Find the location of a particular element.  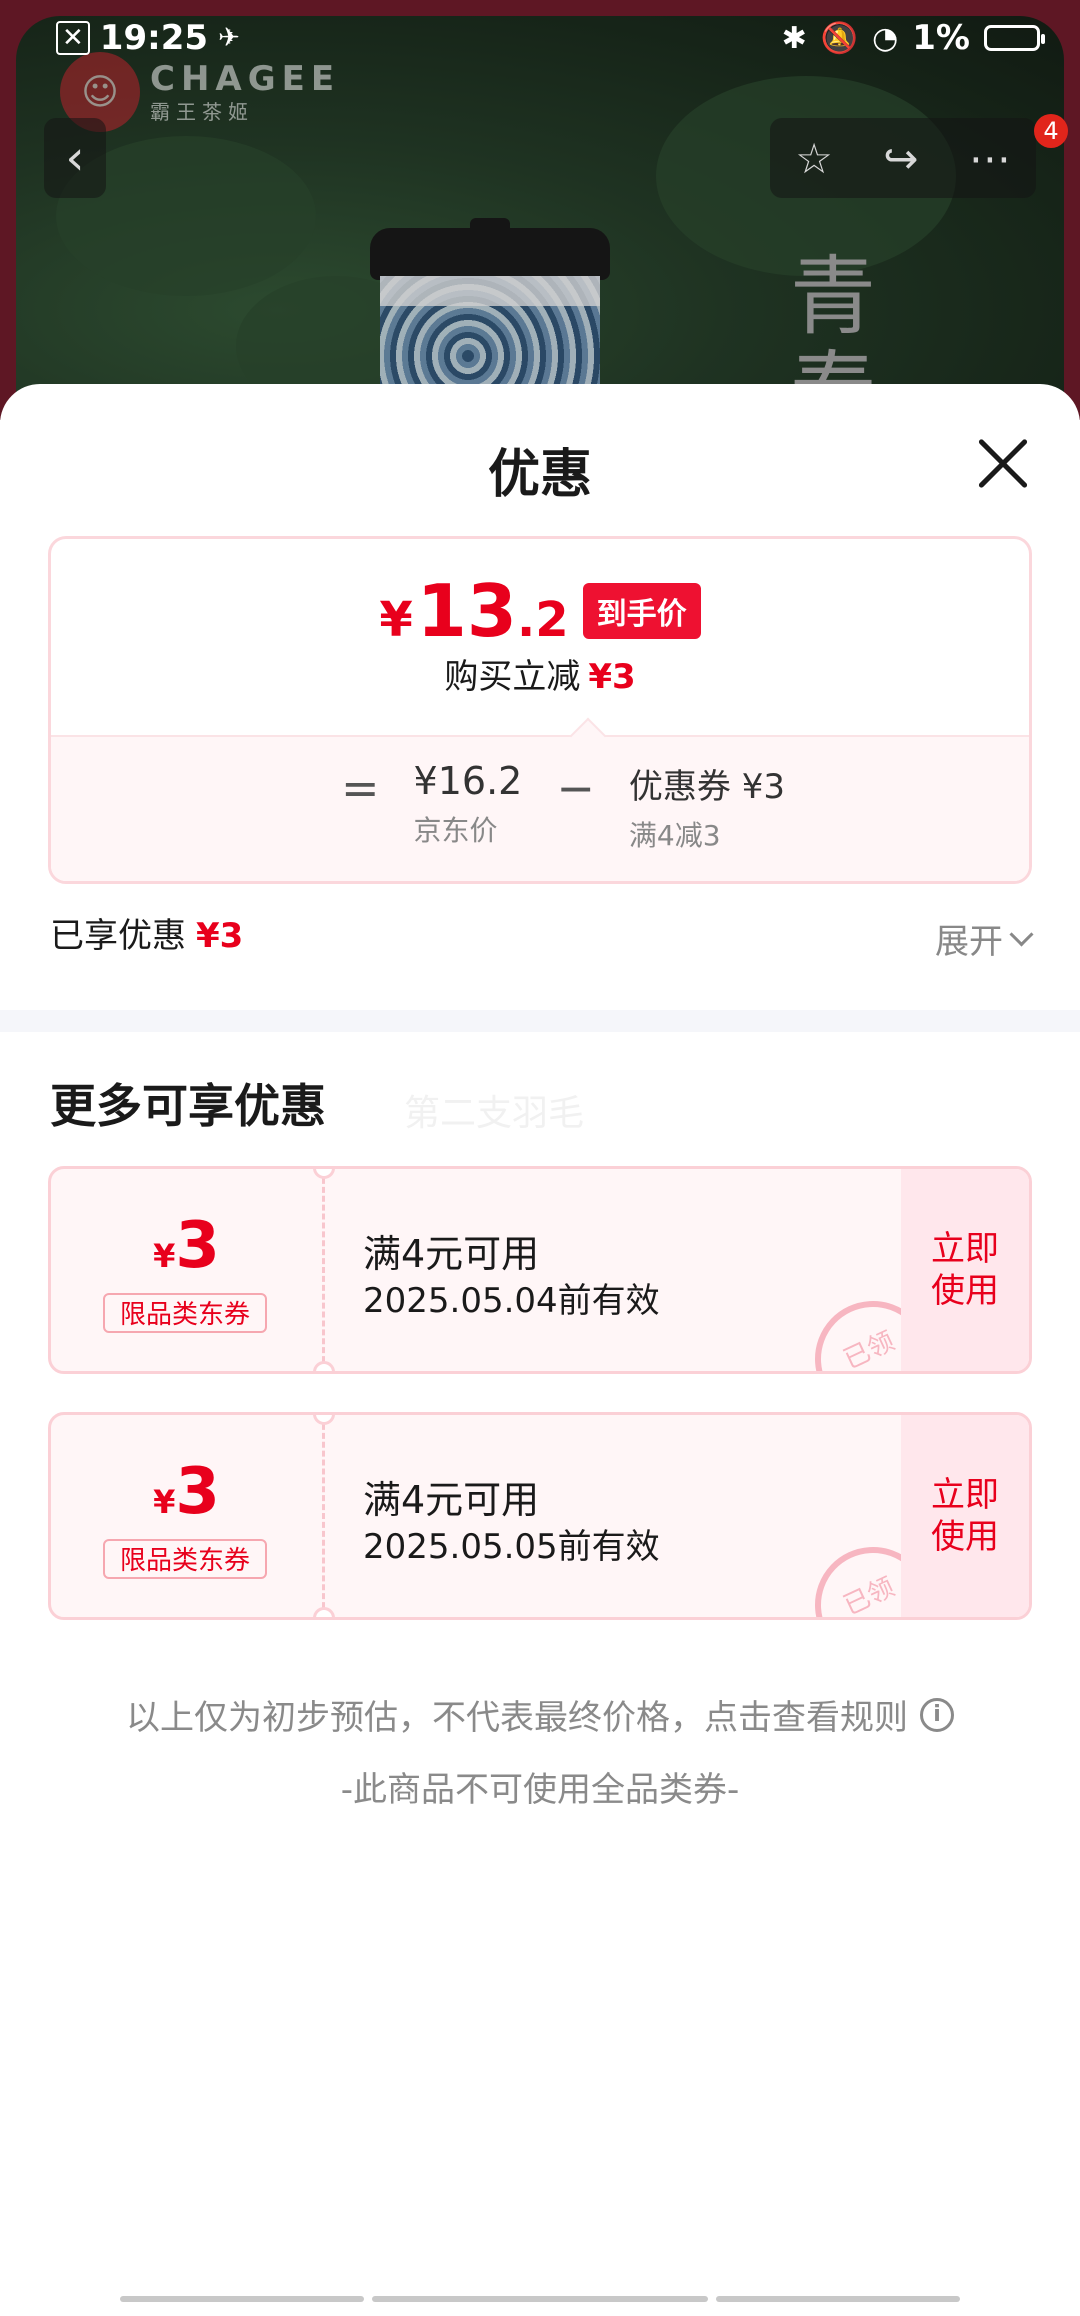

sheet-title: 优惠 is located at coordinates (539, 475).